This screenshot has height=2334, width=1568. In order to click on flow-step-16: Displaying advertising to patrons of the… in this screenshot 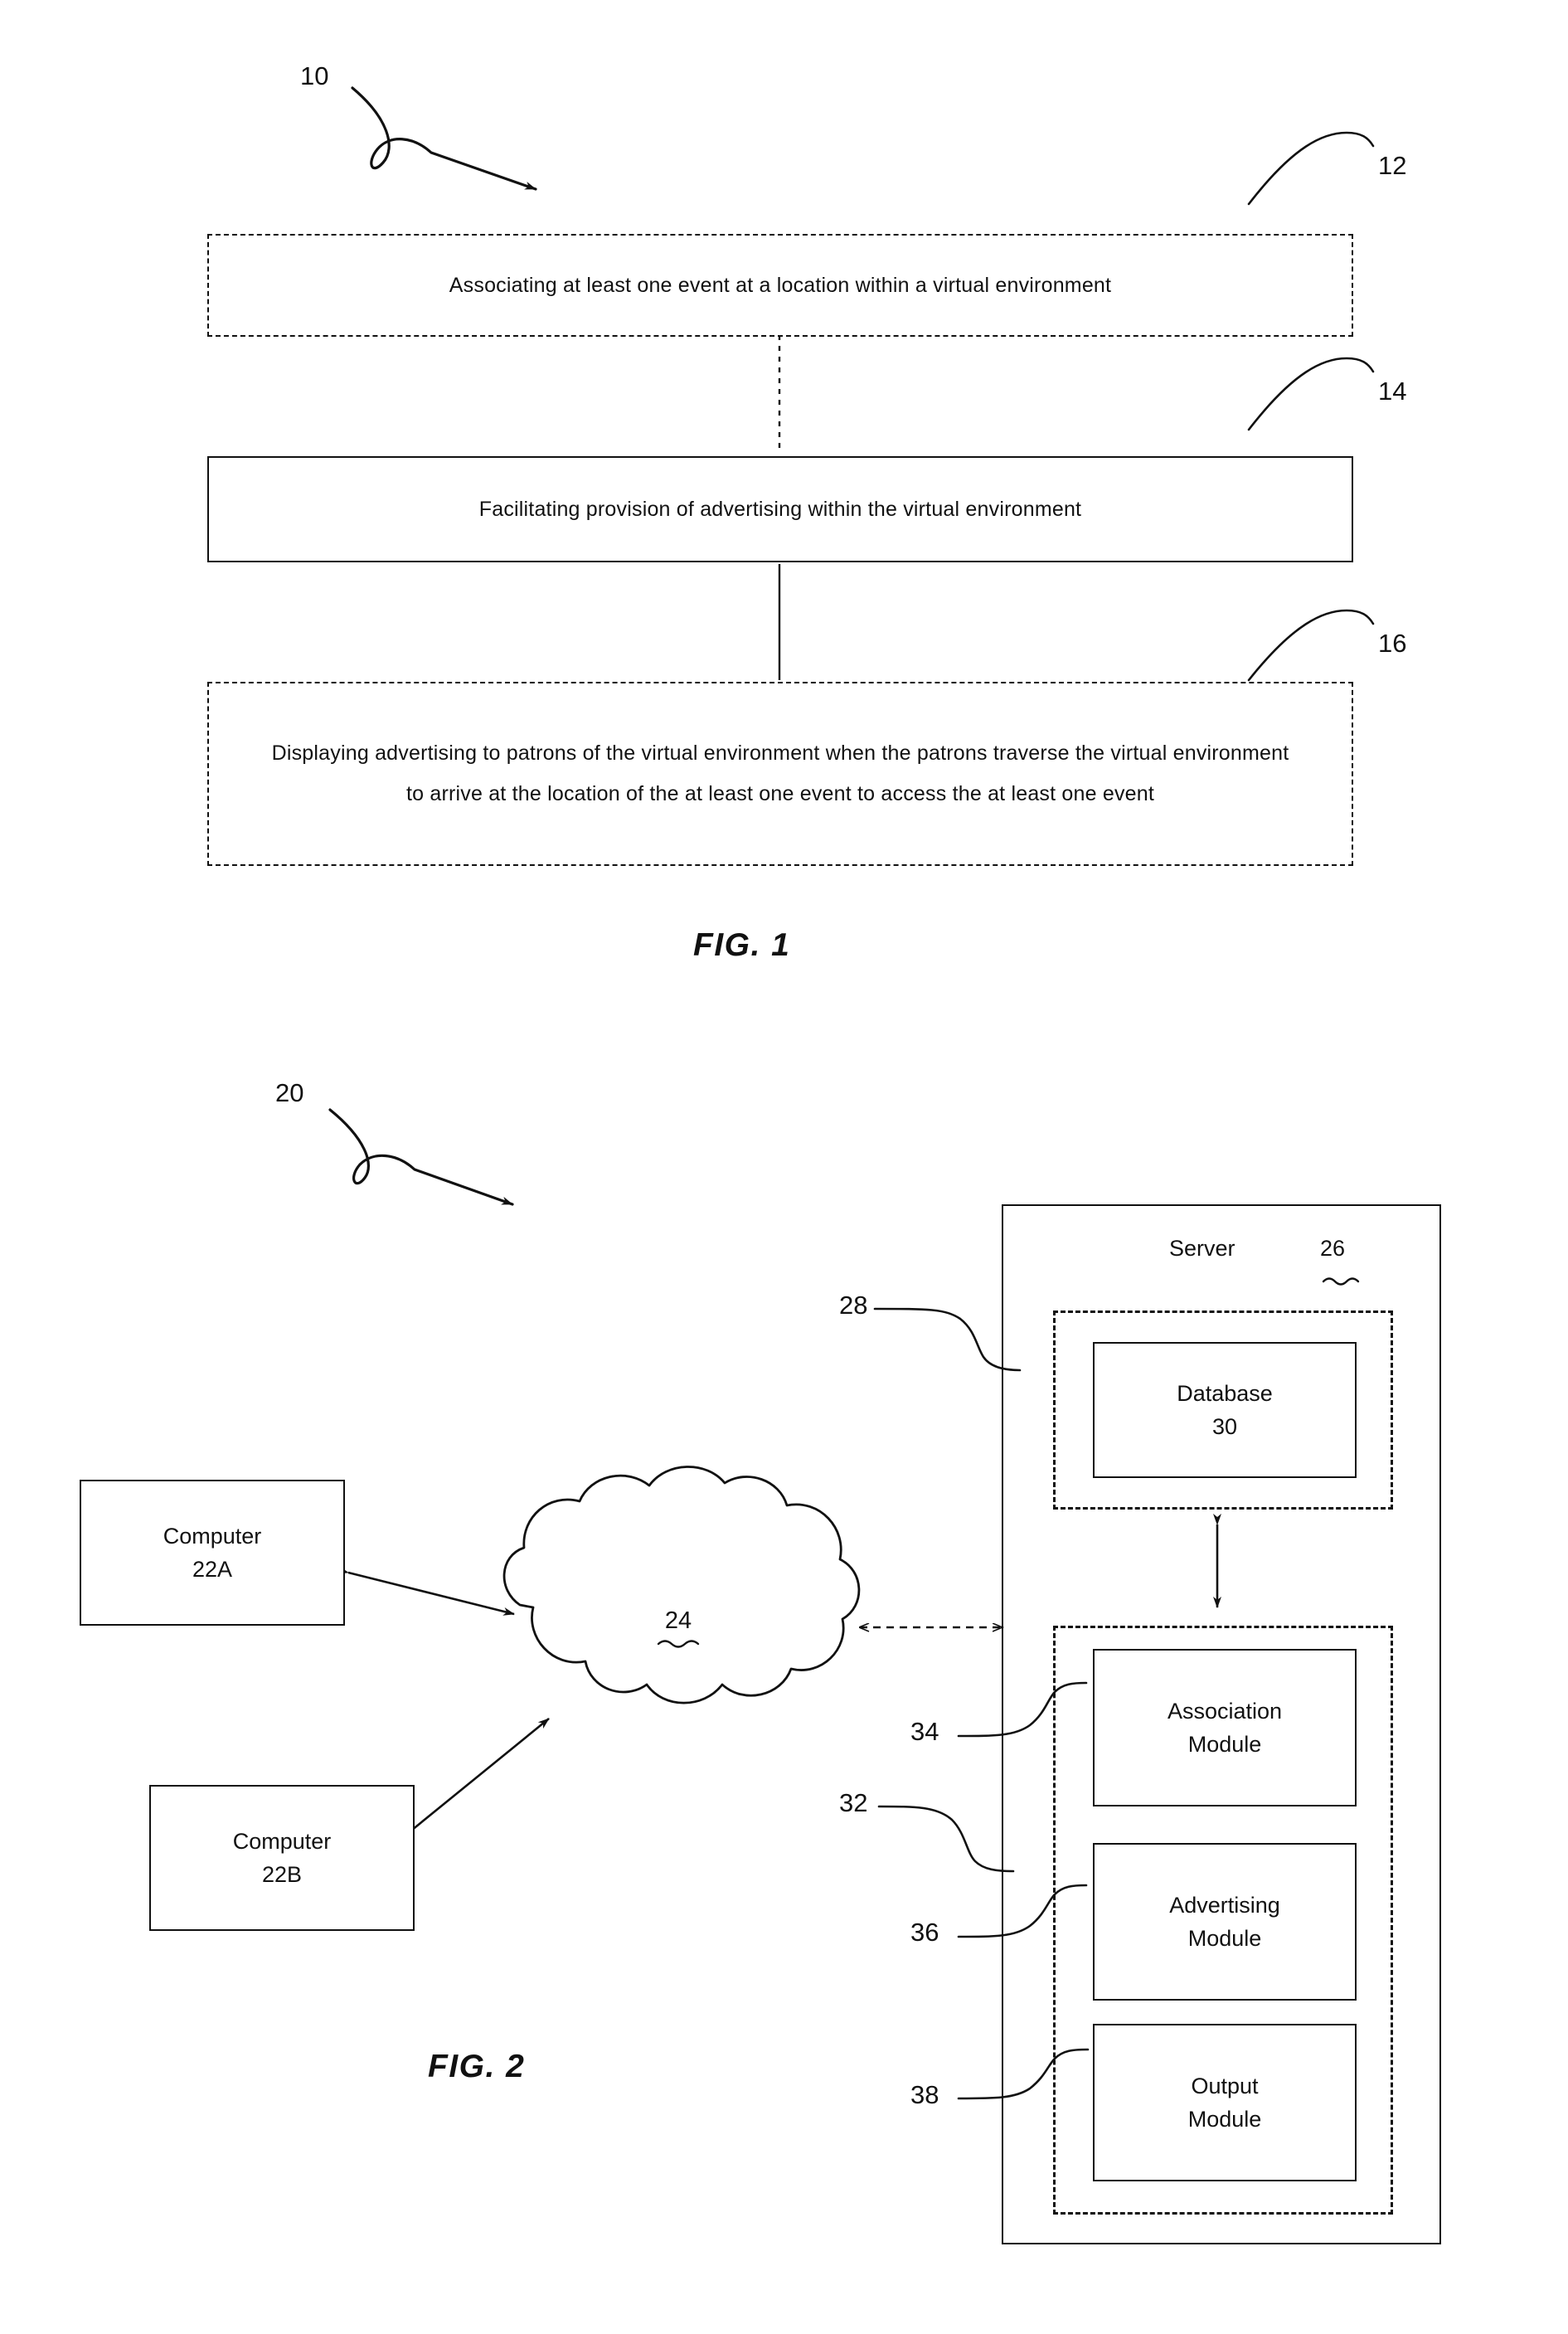, I will do `click(780, 774)`.